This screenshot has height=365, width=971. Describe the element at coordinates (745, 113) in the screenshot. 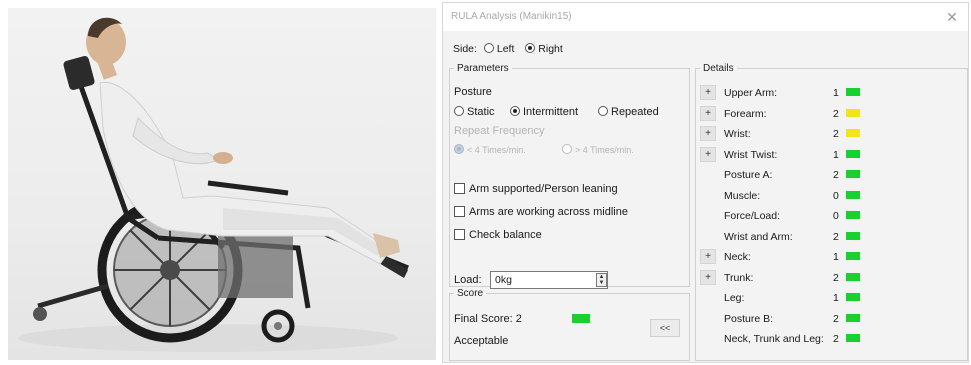

I see `detail-label: Forearm:` at that location.